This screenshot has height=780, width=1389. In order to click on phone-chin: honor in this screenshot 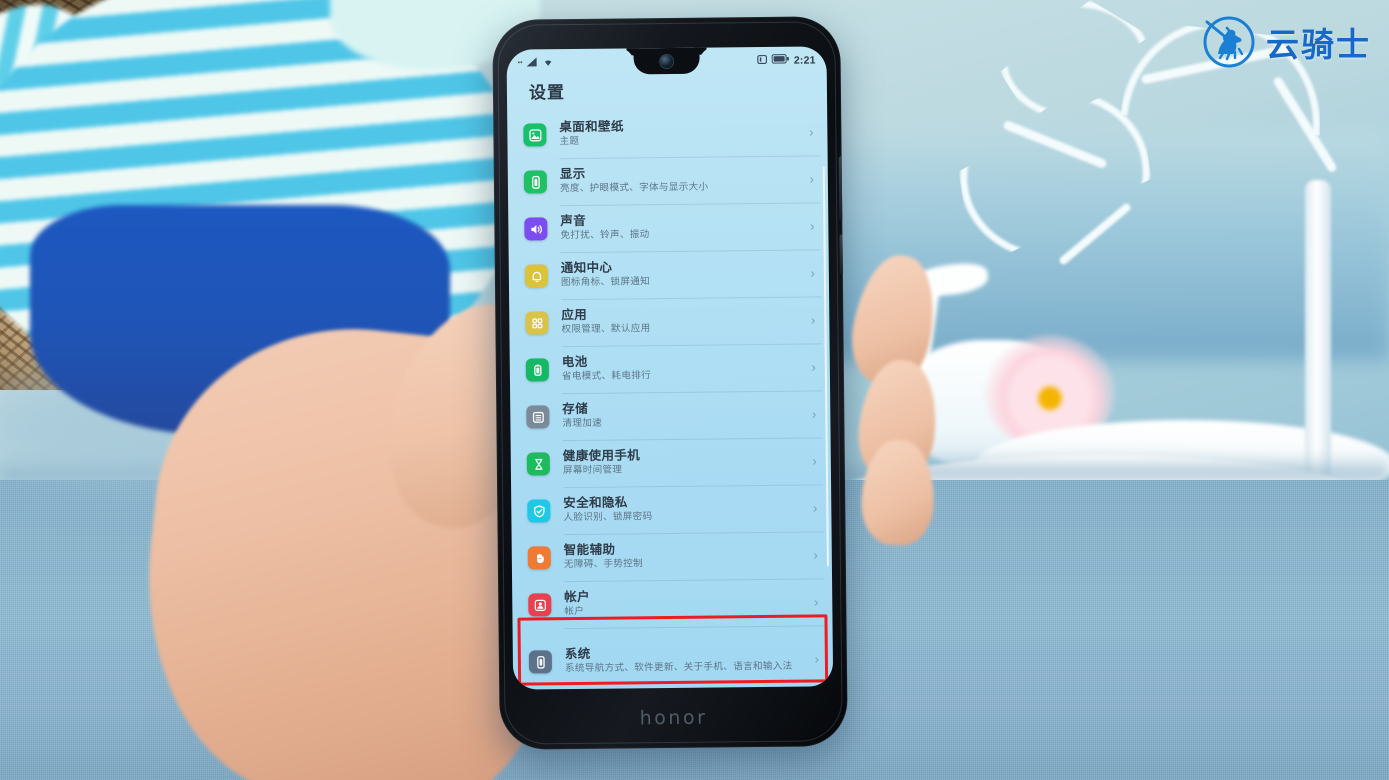, I will do `click(673, 718)`.